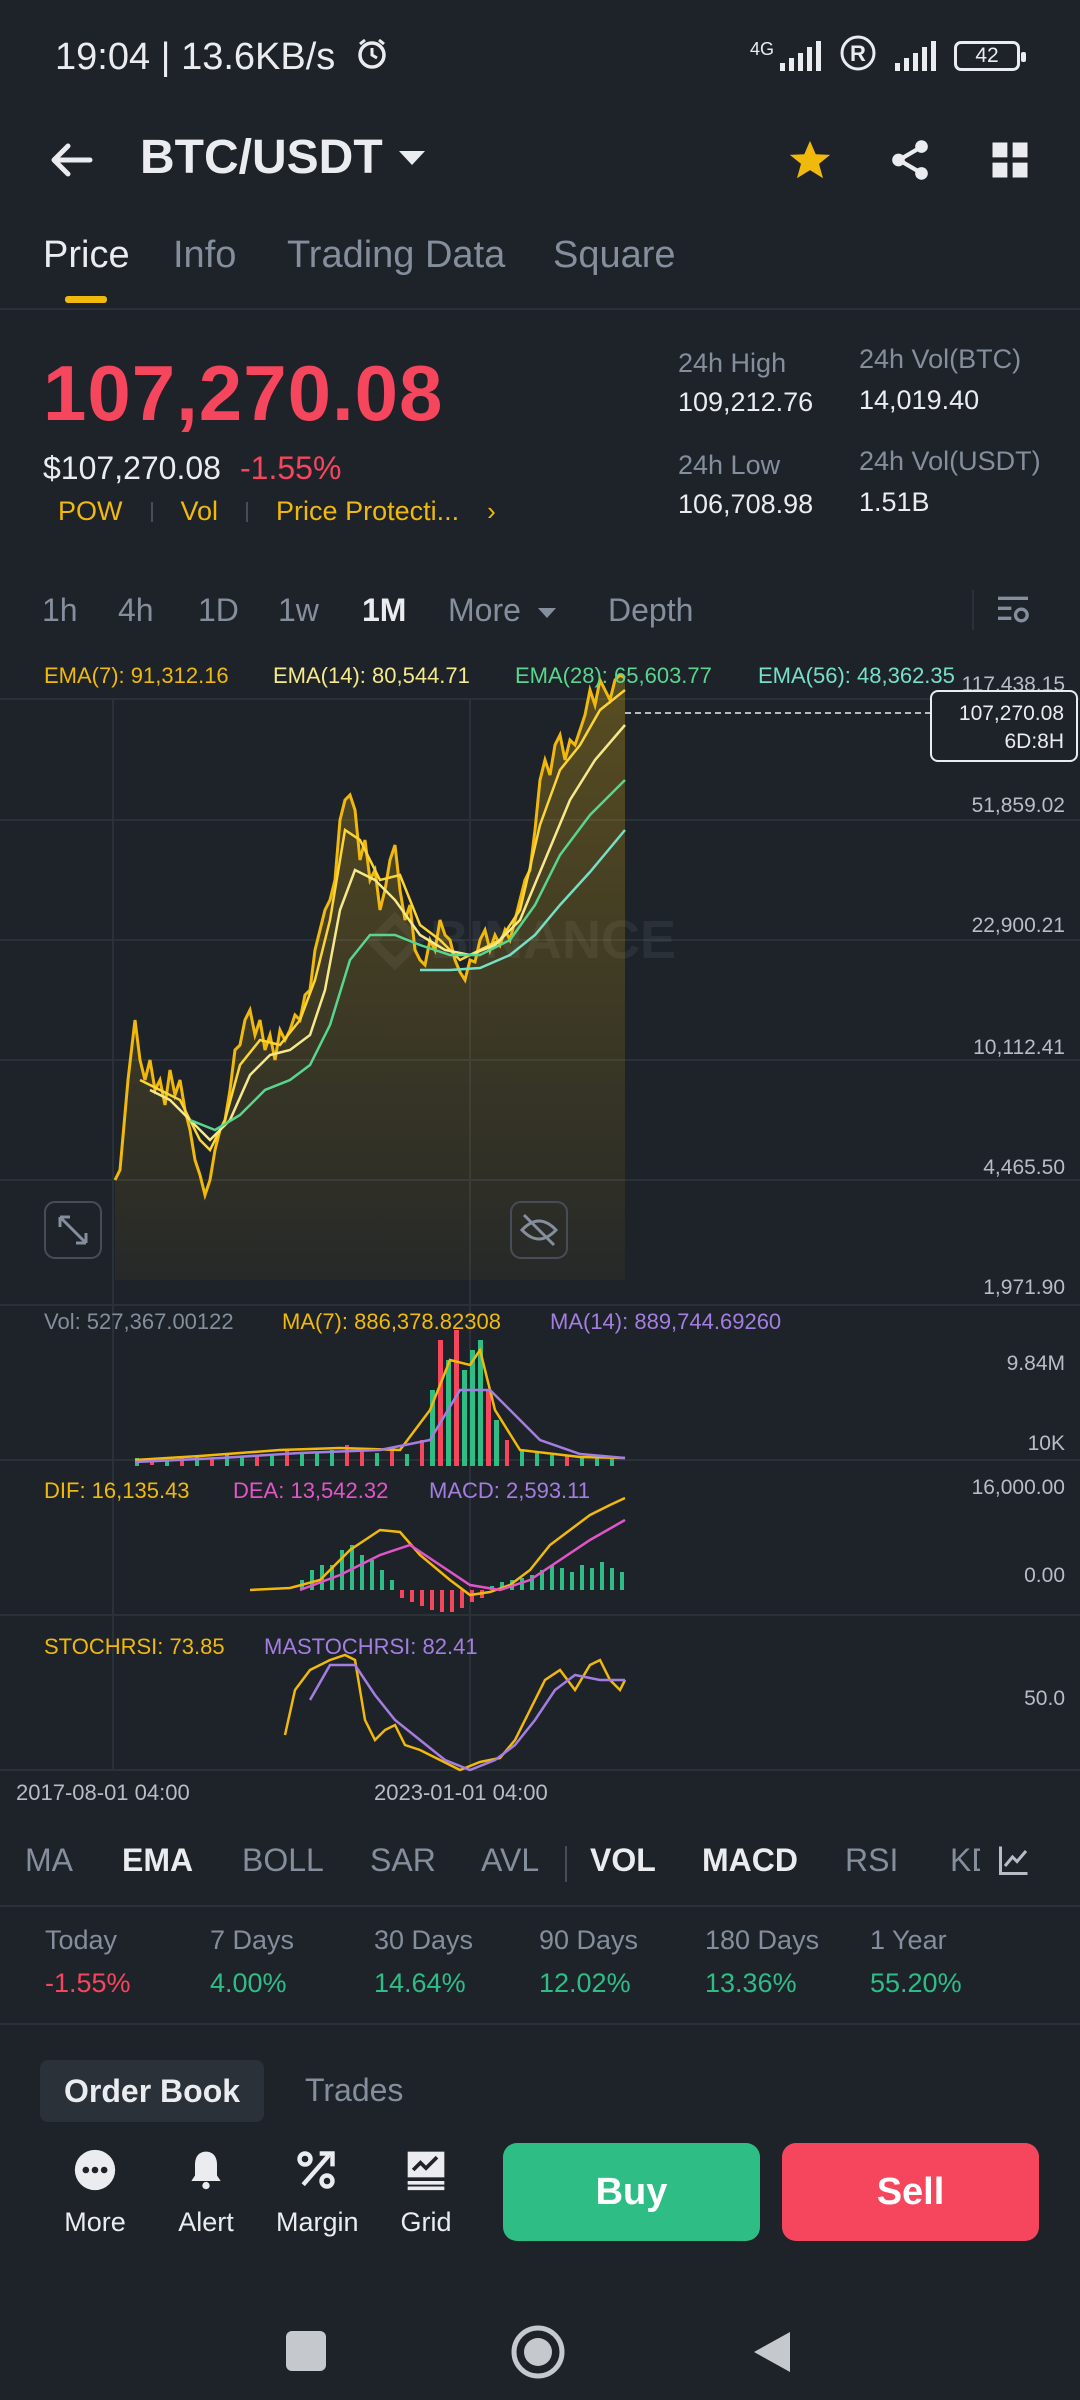 The height and width of the screenshot is (2400, 1080). I want to click on layout-button, so click(1010, 160).